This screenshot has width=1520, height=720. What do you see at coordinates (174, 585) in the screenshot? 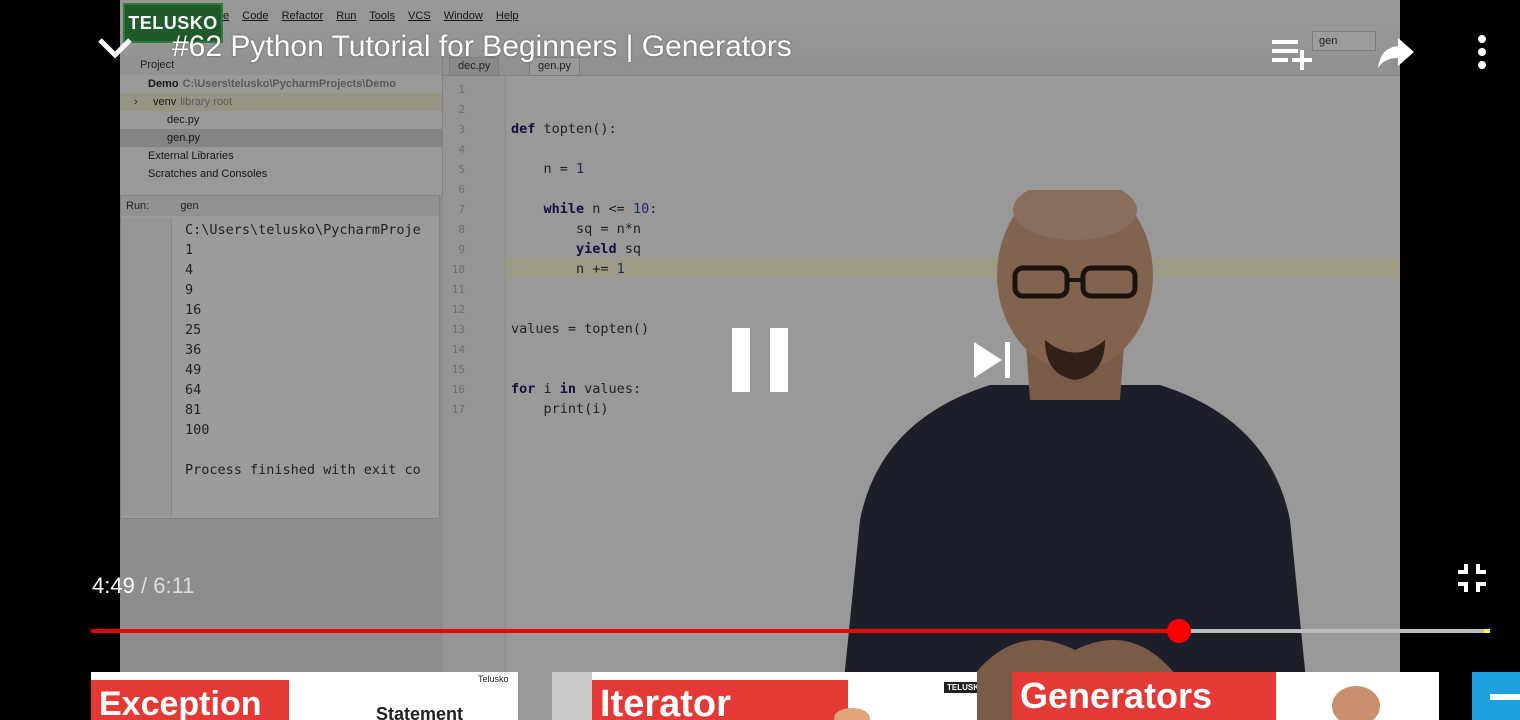
I see `time-duration: 6:11` at bounding box center [174, 585].